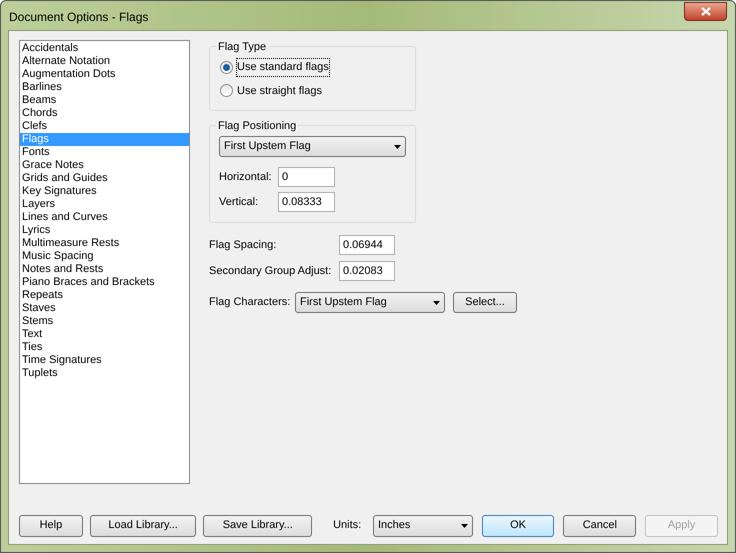  I want to click on list-item: Text, so click(104, 334).